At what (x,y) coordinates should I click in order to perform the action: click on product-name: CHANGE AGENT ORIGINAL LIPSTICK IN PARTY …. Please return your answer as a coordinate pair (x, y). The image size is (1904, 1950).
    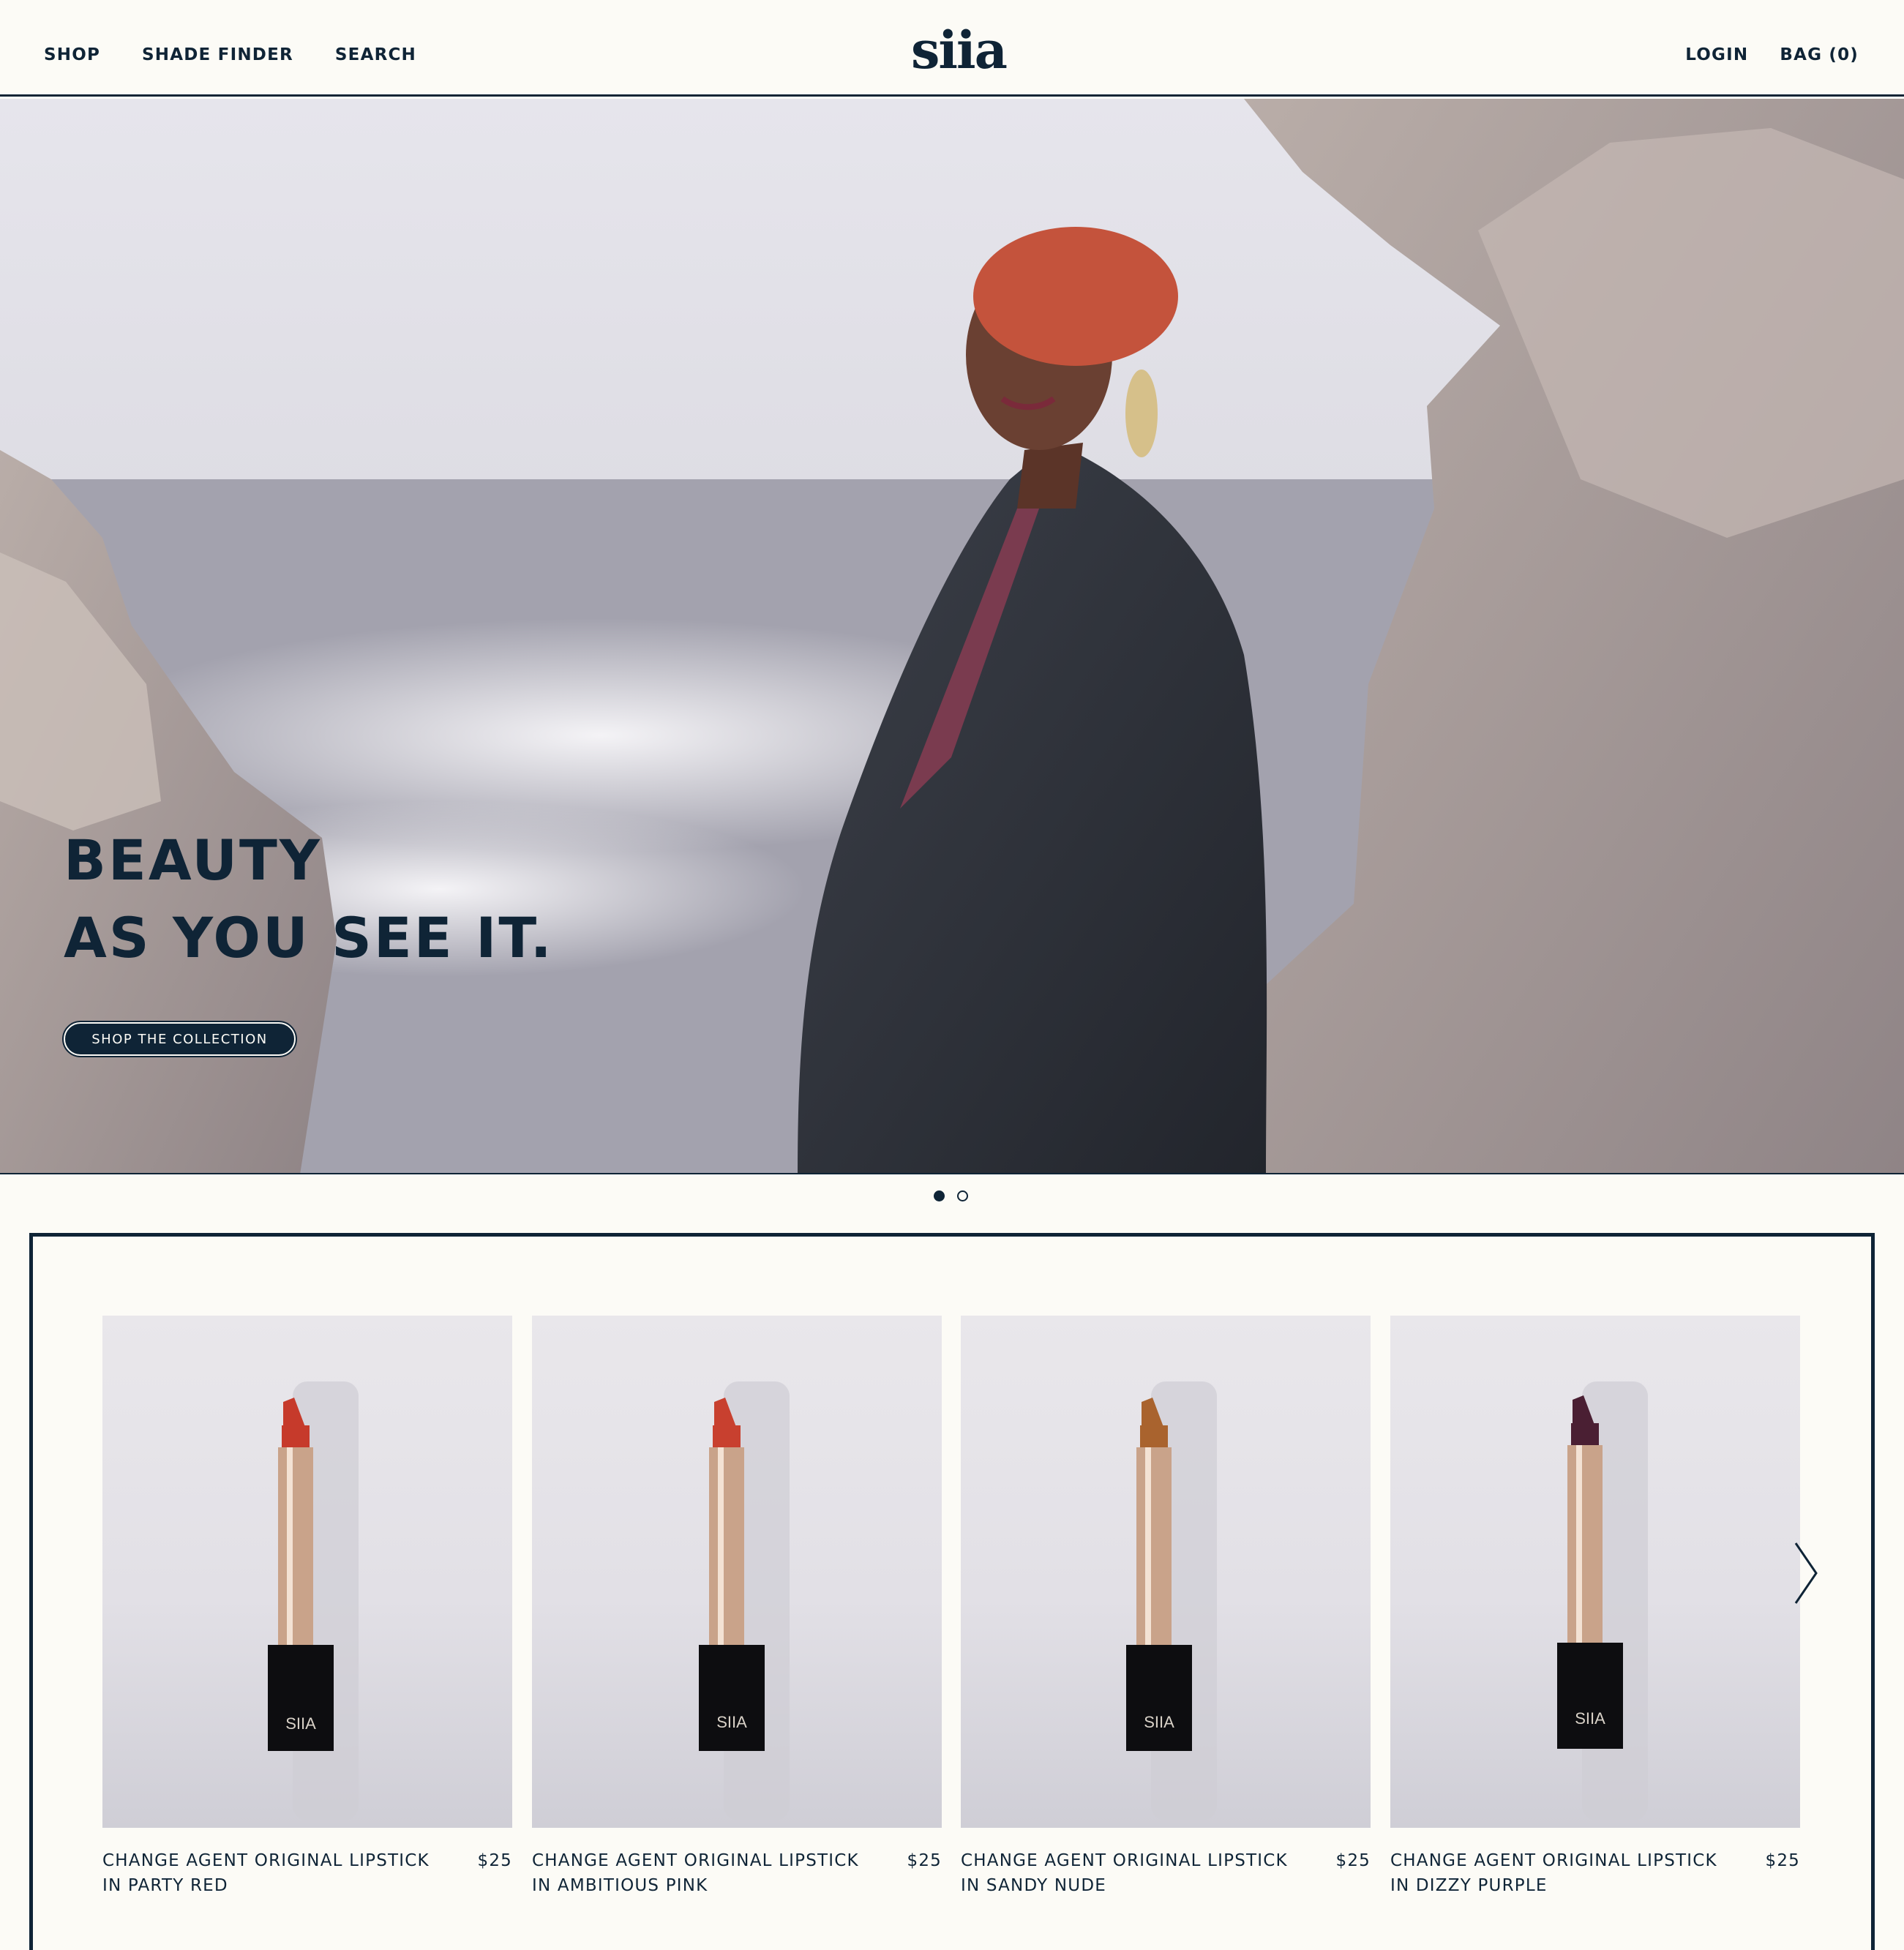
    Looking at the image, I should click on (274, 1873).